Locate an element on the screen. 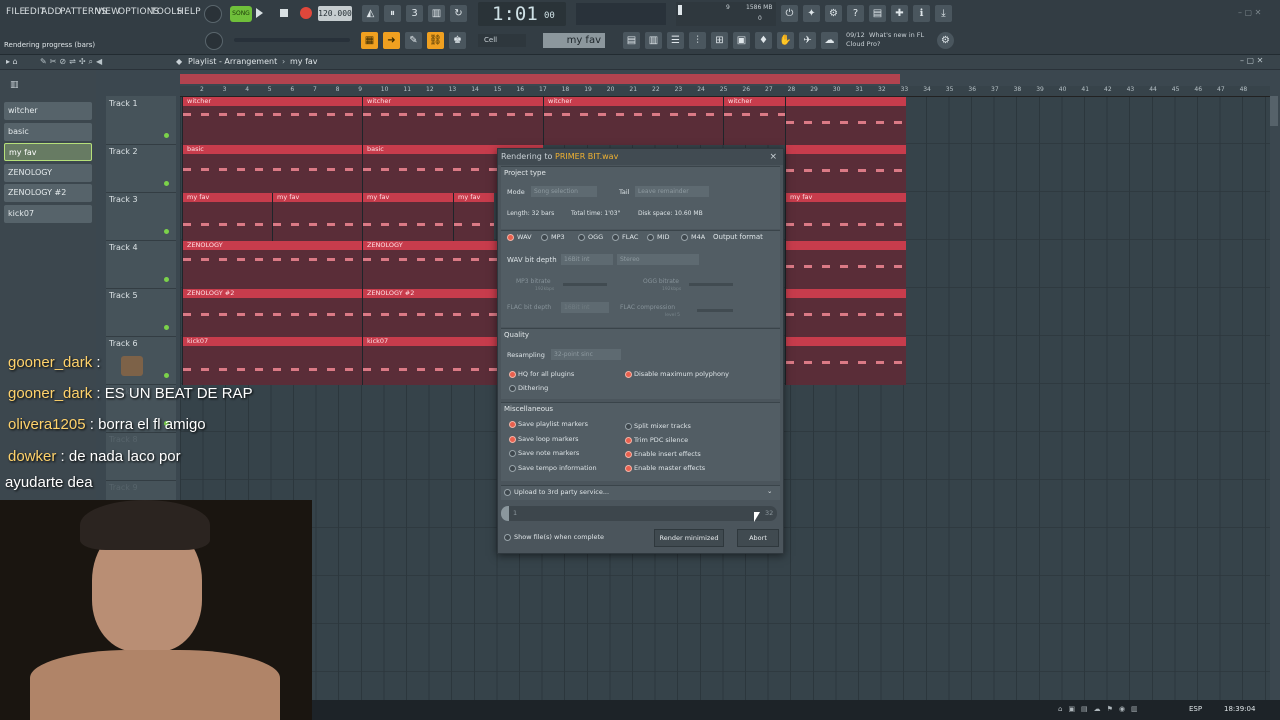  master-volume-knob is located at coordinates (213, 14).